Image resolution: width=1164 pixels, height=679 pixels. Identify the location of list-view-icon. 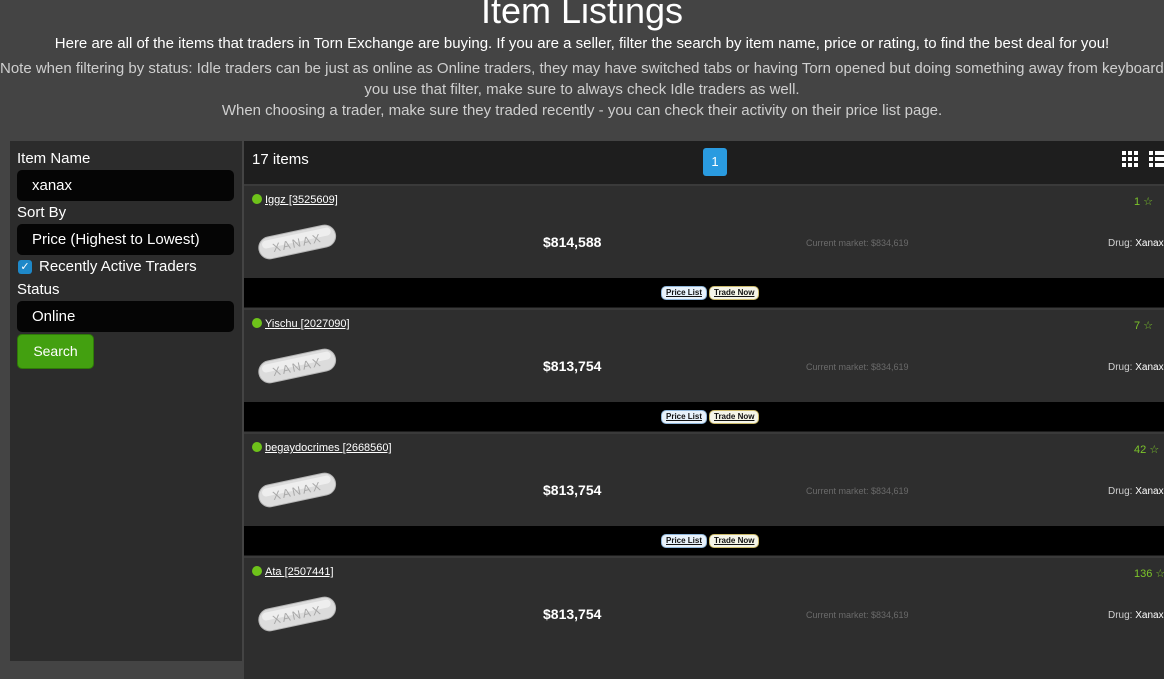
(1156, 159).